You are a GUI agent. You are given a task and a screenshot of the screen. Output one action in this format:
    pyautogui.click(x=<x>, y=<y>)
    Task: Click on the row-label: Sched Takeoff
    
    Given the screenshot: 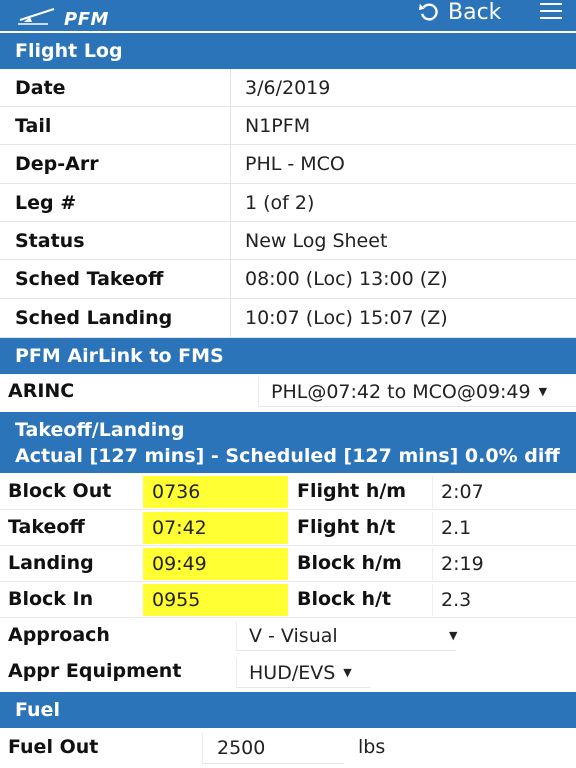 What is the action you would take?
    pyautogui.click(x=89, y=279)
    